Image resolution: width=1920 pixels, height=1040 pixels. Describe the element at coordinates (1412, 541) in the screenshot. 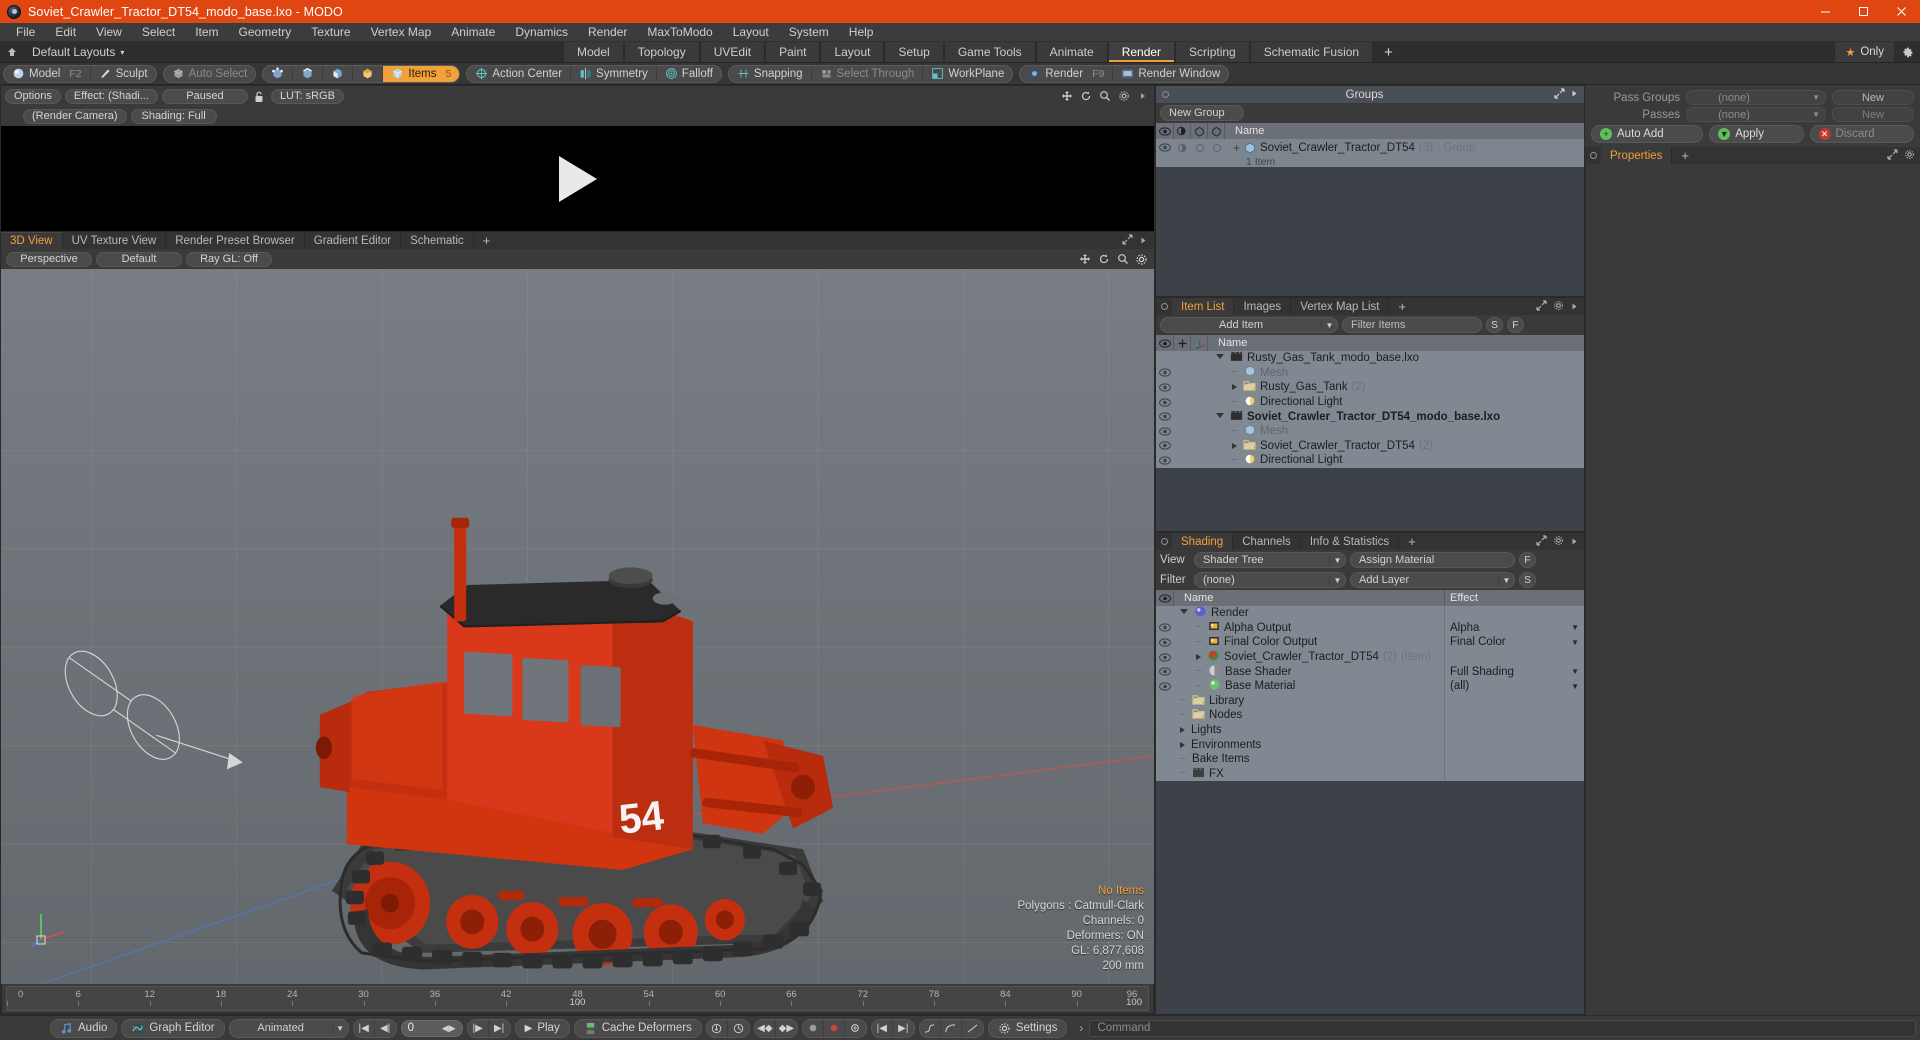

I see `shading-add-tab: +` at that location.